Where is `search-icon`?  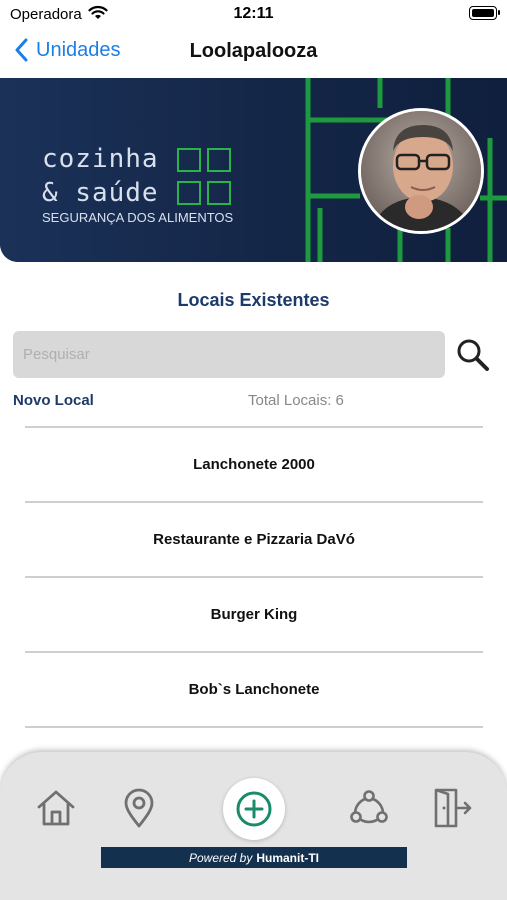
search-icon is located at coordinates (473, 355).